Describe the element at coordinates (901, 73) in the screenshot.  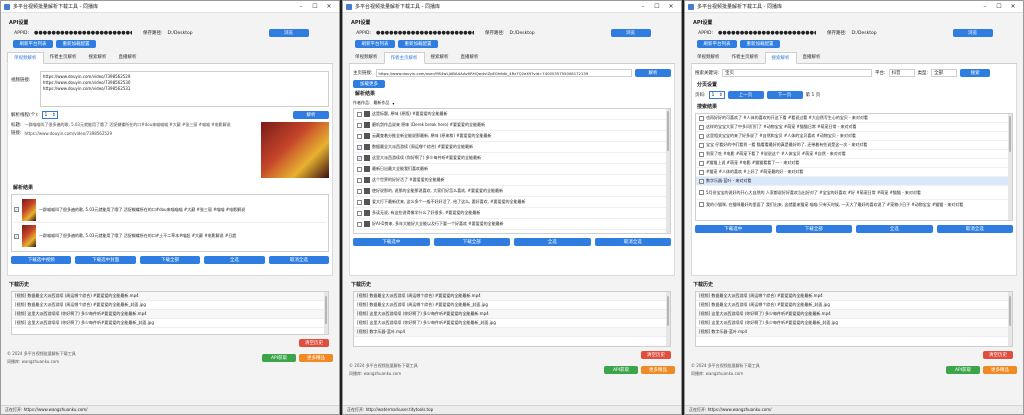
I see `platform-select: 抖音` at that location.